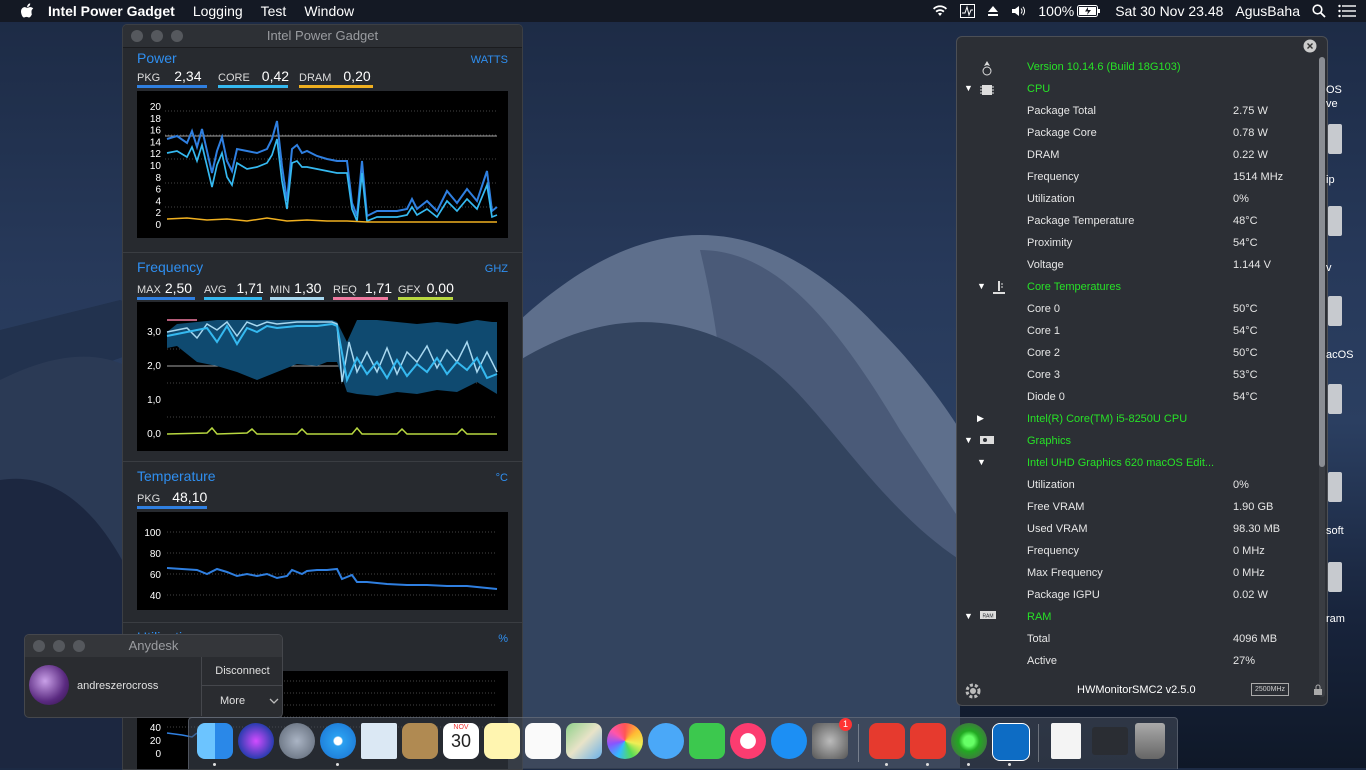  What do you see at coordinates (1057, 529) in the screenshot?
I see `sensor-label: Used VRAM` at bounding box center [1057, 529].